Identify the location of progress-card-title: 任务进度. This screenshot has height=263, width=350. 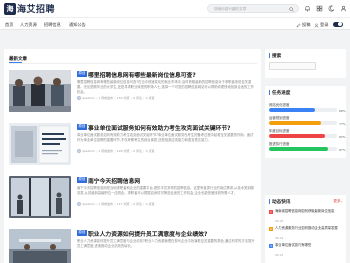
(279, 93).